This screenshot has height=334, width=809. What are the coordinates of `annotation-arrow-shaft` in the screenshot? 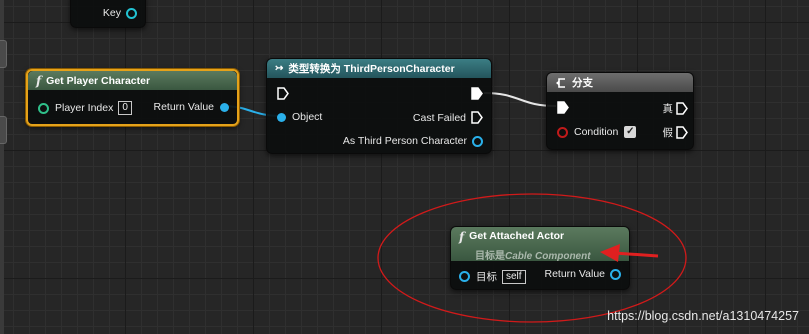 It's located at (636, 254).